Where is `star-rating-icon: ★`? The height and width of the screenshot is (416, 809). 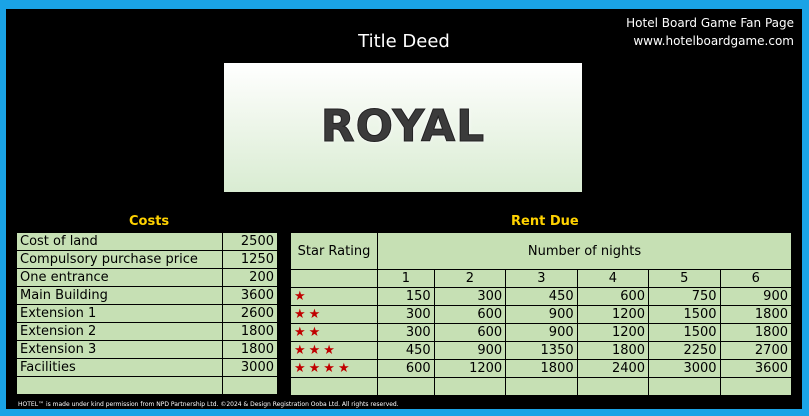 star-rating-icon: ★ is located at coordinates (334, 296).